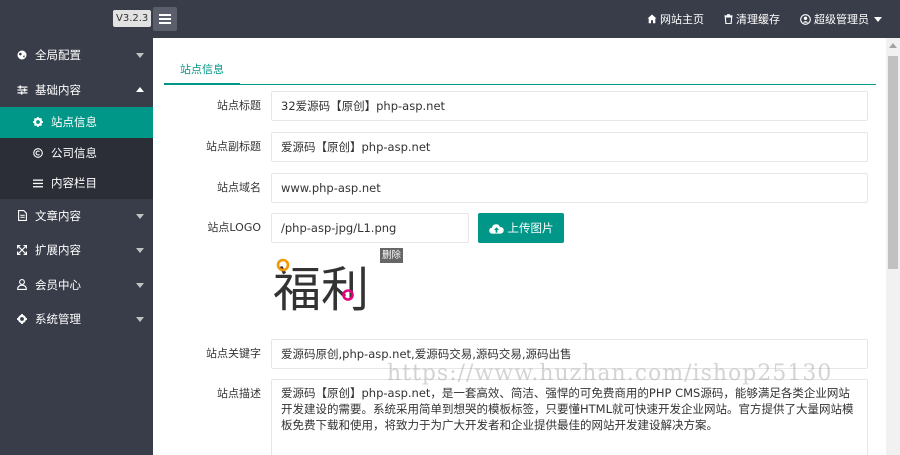  I want to click on brand-area: V3.2.3, so click(76, 19).